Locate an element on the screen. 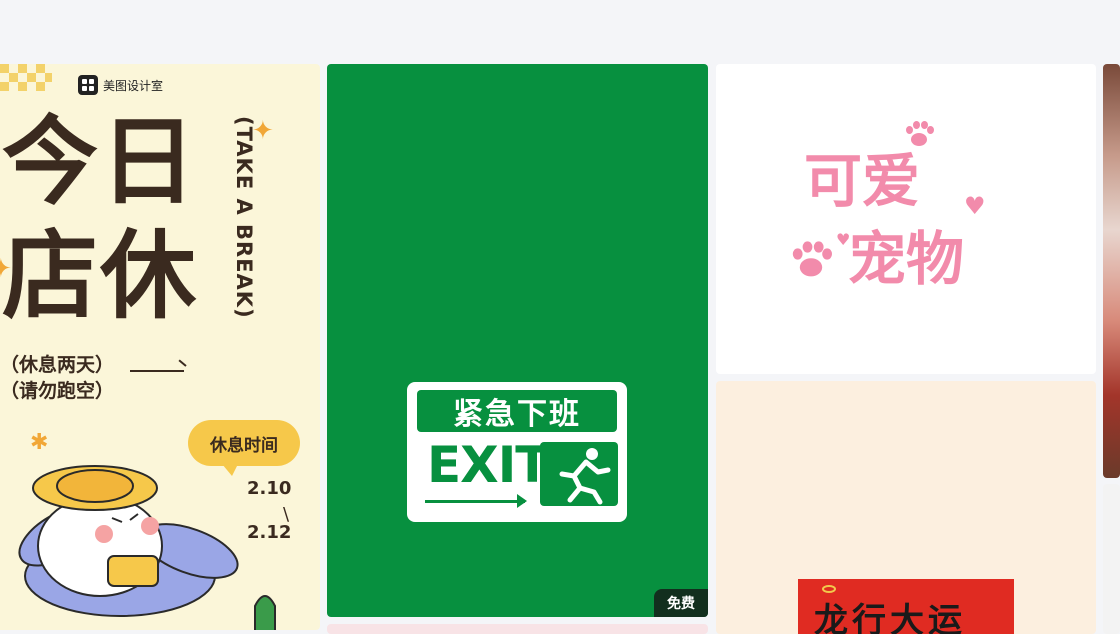  arrow-decoration is located at coordinates (157, 371).